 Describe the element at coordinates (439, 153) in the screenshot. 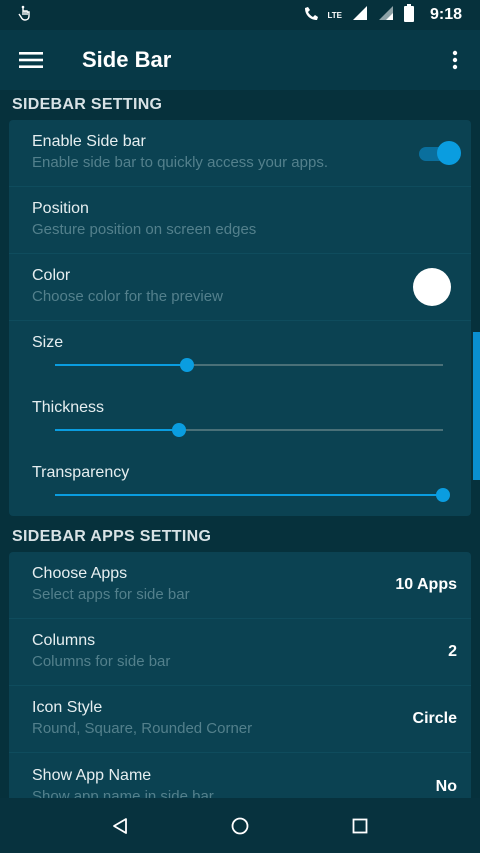

I see `enable-sidebar-toggle` at that location.